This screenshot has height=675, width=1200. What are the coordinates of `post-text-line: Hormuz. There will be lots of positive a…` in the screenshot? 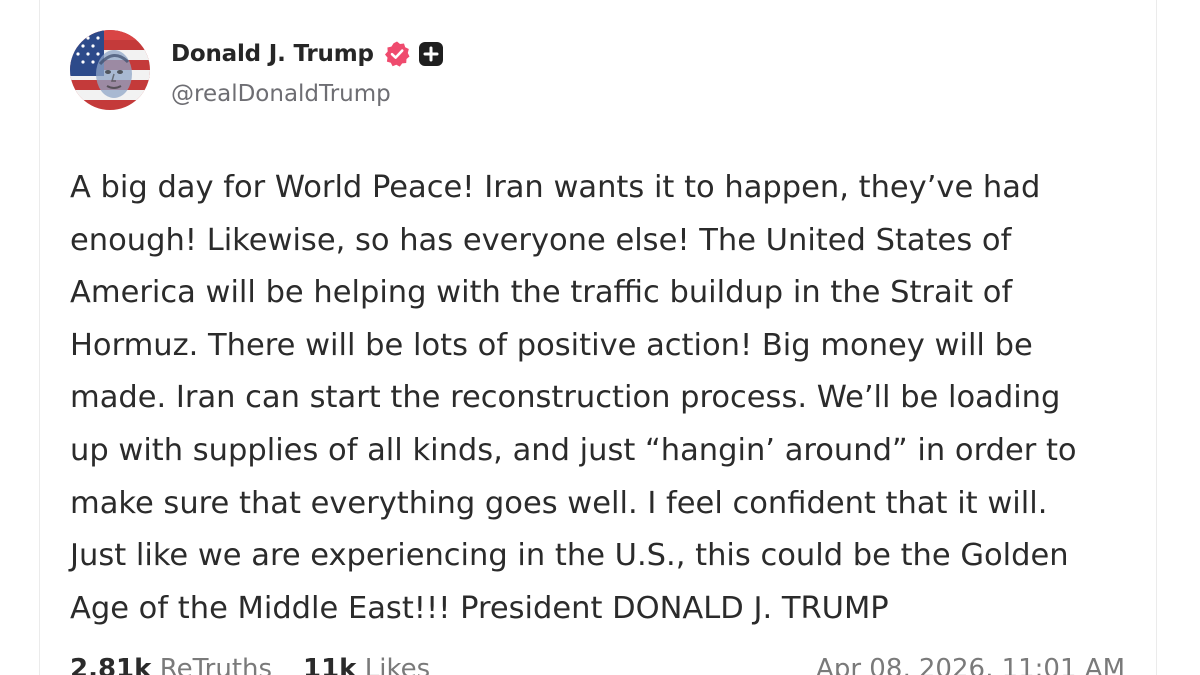 It's located at (551, 345).